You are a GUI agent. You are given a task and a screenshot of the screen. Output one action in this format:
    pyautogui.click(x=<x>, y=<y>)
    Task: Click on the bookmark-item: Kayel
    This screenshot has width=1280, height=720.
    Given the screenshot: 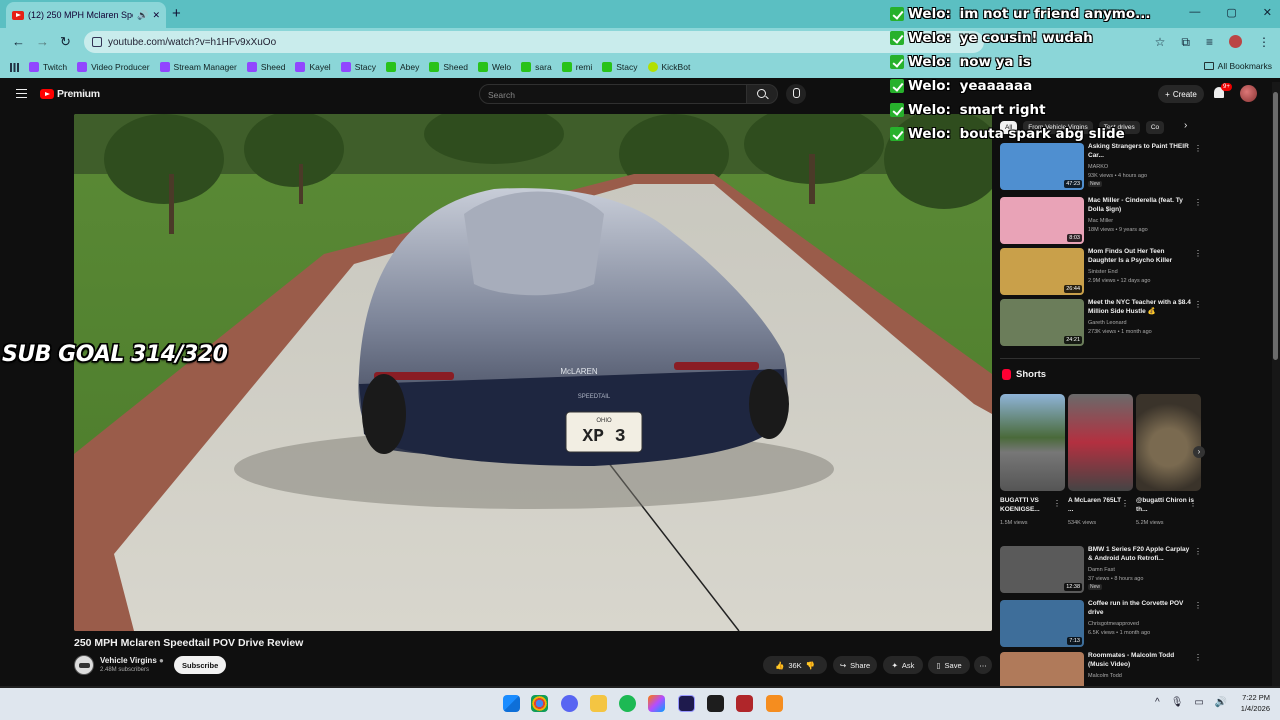 What is the action you would take?
    pyautogui.click(x=313, y=67)
    